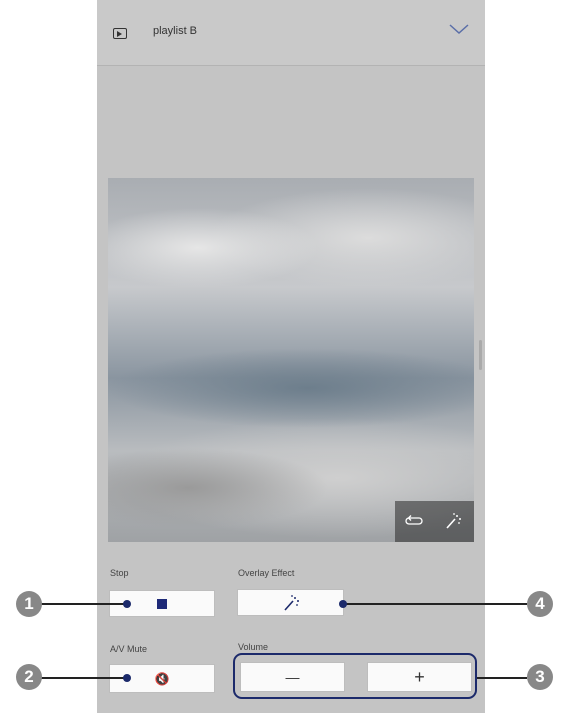 The height and width of the screenshot is (713, 563). I want to click on callout-4: 4, so click(540, 604).